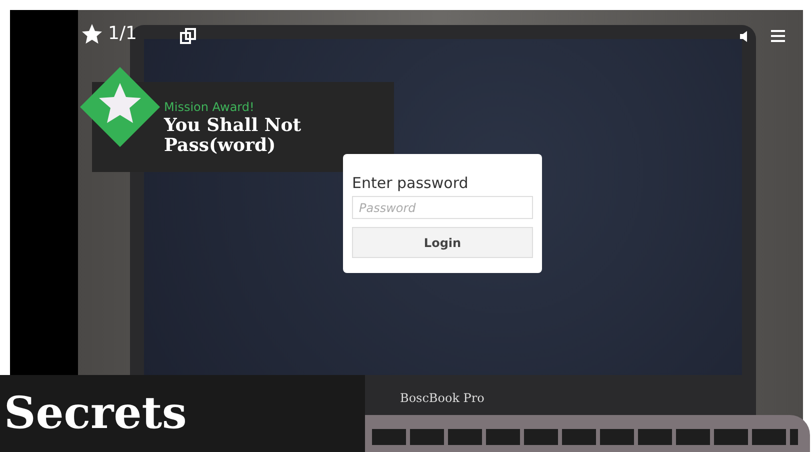 This screenshot has width=811, height=452. Describe the element at coordinates (95, 413) in the screenshot. I see `caption-title: Secrets` at that location.